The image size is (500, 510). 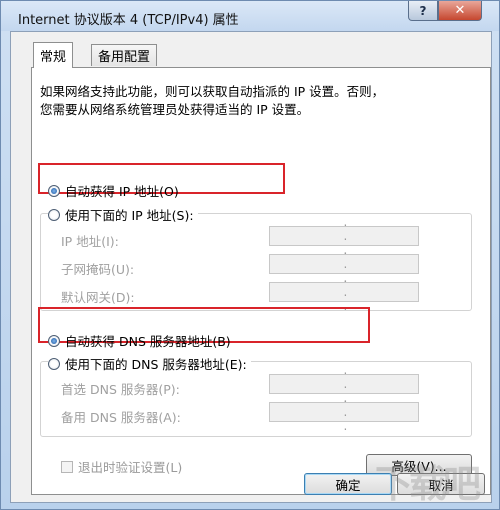 I want to click on ok-button: 确定, so click(x=348, y=484).